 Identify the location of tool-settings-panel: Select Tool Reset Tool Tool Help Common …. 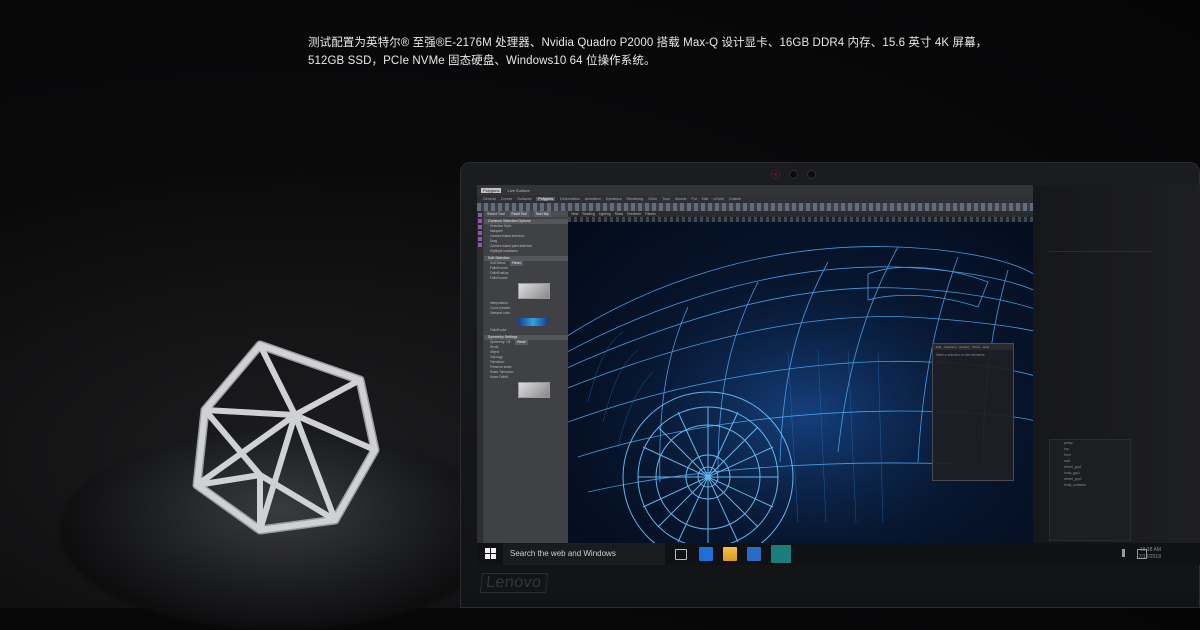
(526, 377).